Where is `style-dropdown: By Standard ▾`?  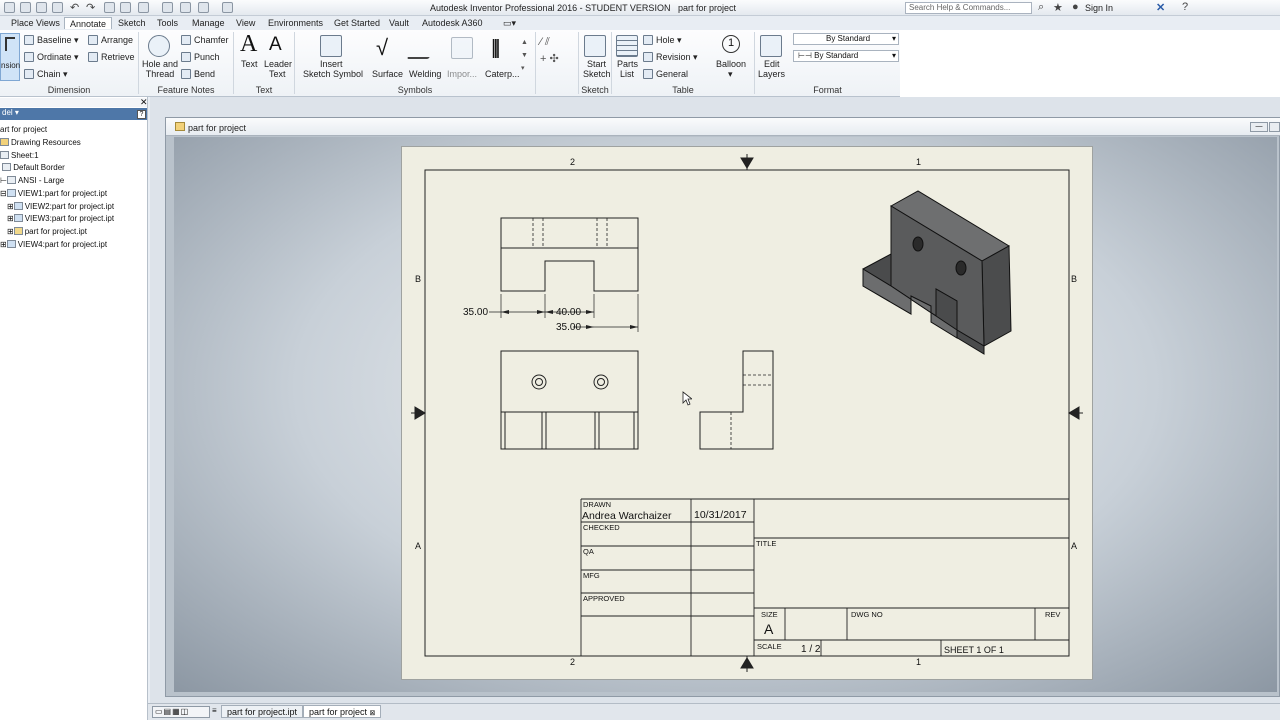 style-dropdown: By Standard ▾ is located at coordinates (846, 39).